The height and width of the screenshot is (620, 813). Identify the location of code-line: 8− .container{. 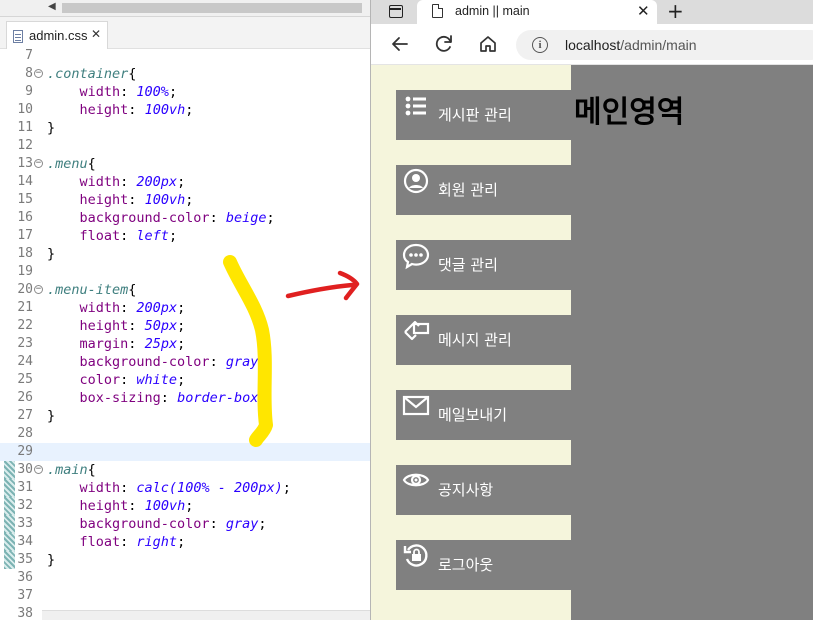
(185, 74).